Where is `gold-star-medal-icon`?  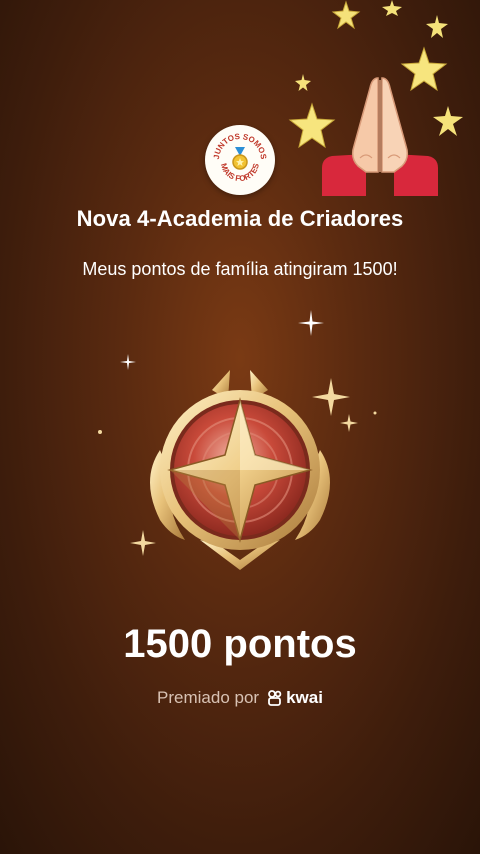
gold-star-medal-icon is located at coordinates (240, 470).